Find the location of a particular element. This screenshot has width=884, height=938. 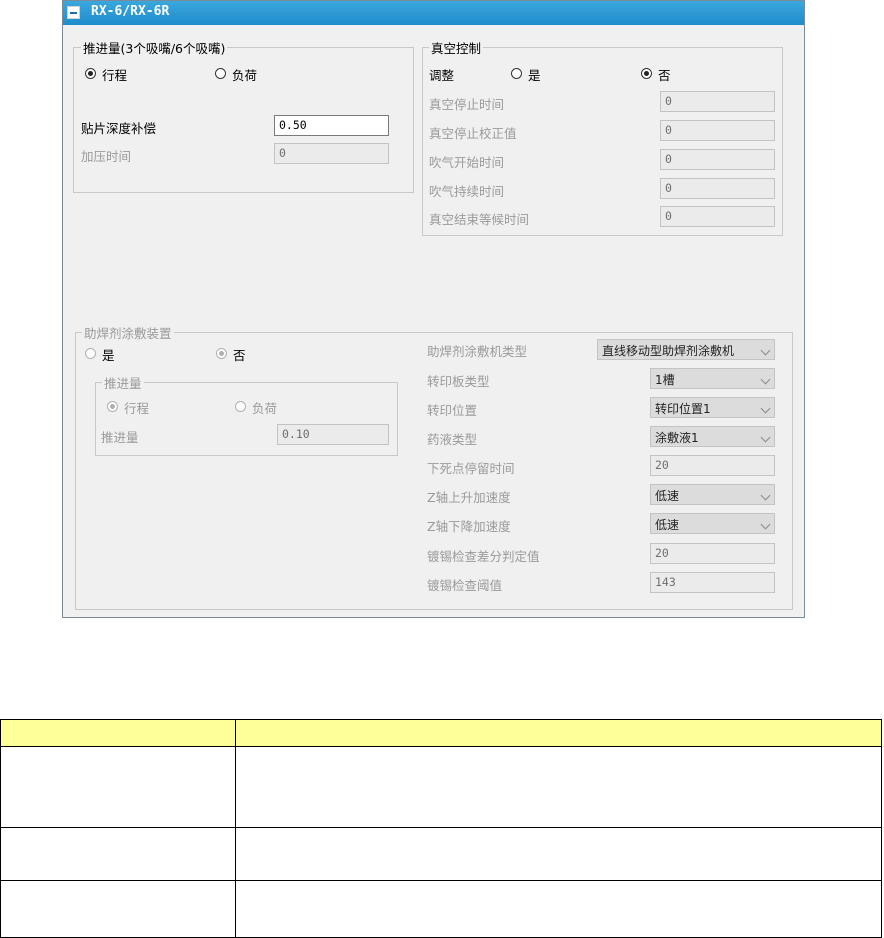

flux-push-stroke-radio is located at coordinates (112, 406).